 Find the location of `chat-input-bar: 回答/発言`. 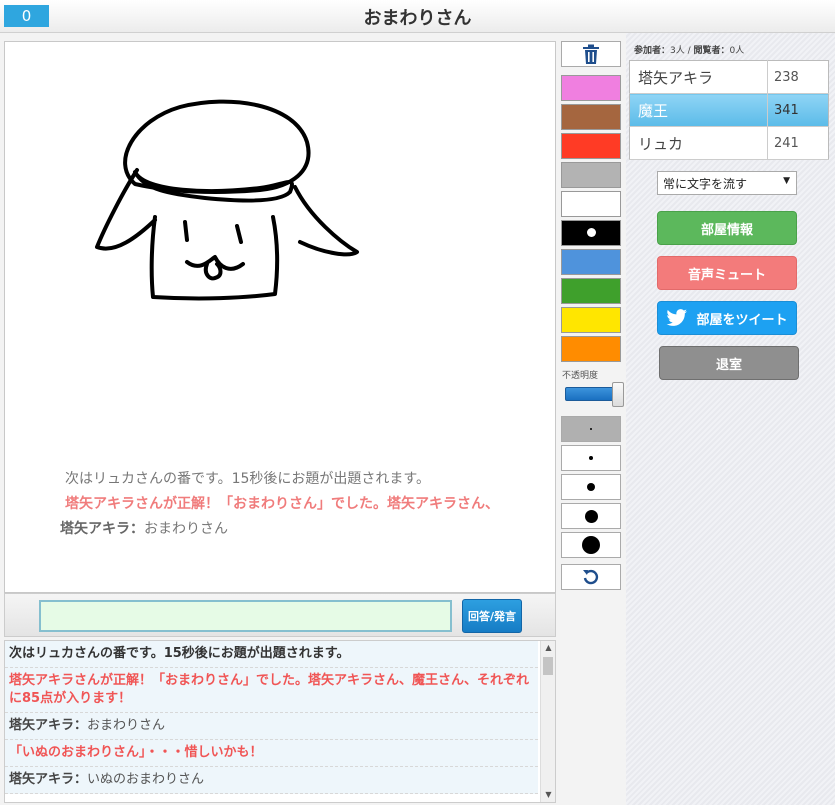

chat-input-bar: 回答/発言 is located at coordinates (280, 615).